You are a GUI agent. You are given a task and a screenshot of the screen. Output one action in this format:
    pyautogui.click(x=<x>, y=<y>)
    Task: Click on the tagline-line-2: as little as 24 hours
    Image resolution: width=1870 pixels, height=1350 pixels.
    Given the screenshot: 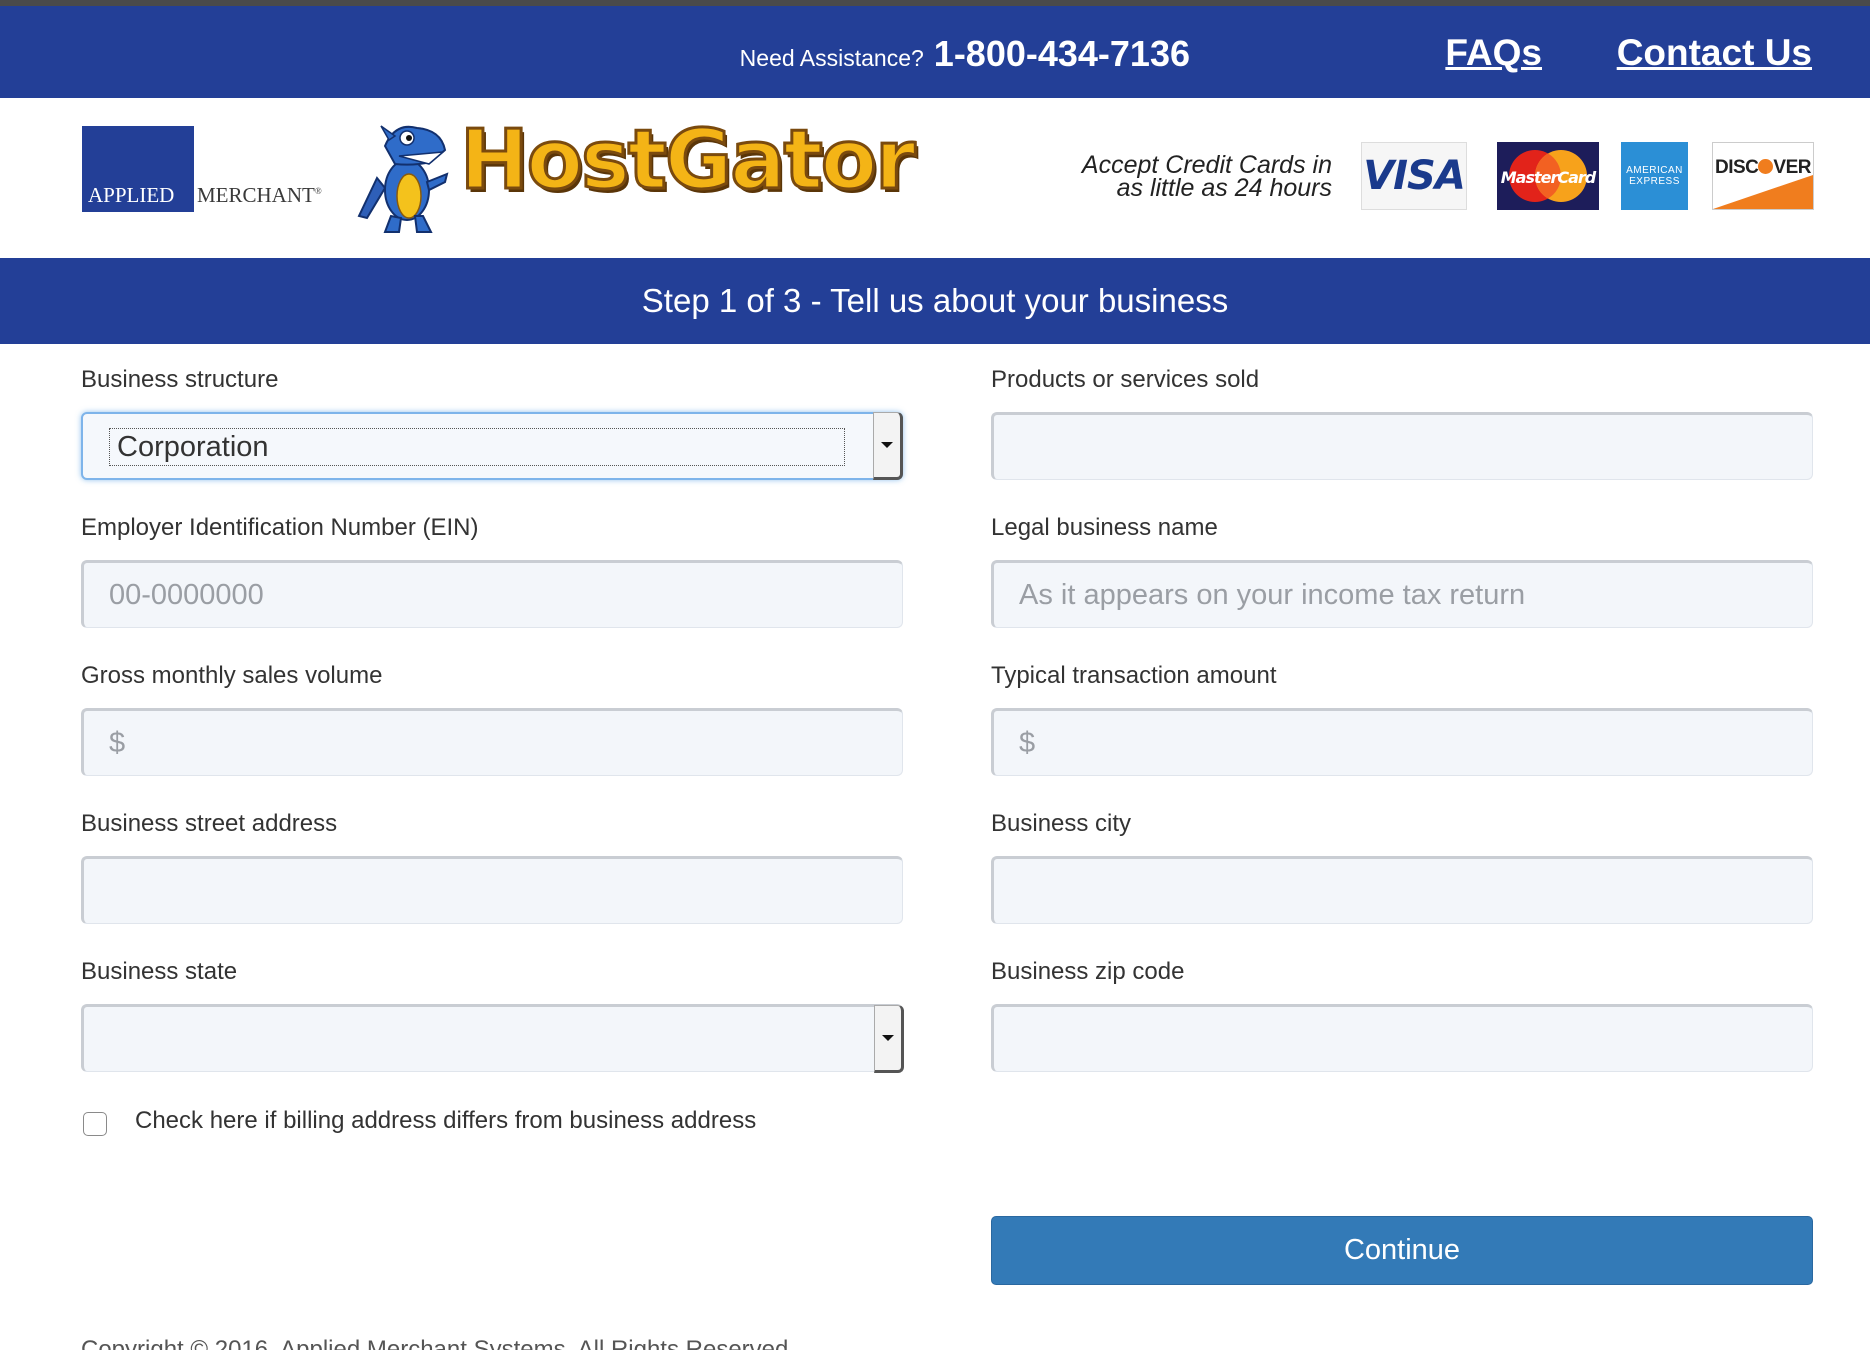 What is the action you would take?
    pyautogui.click(x=1224, y=188)
    